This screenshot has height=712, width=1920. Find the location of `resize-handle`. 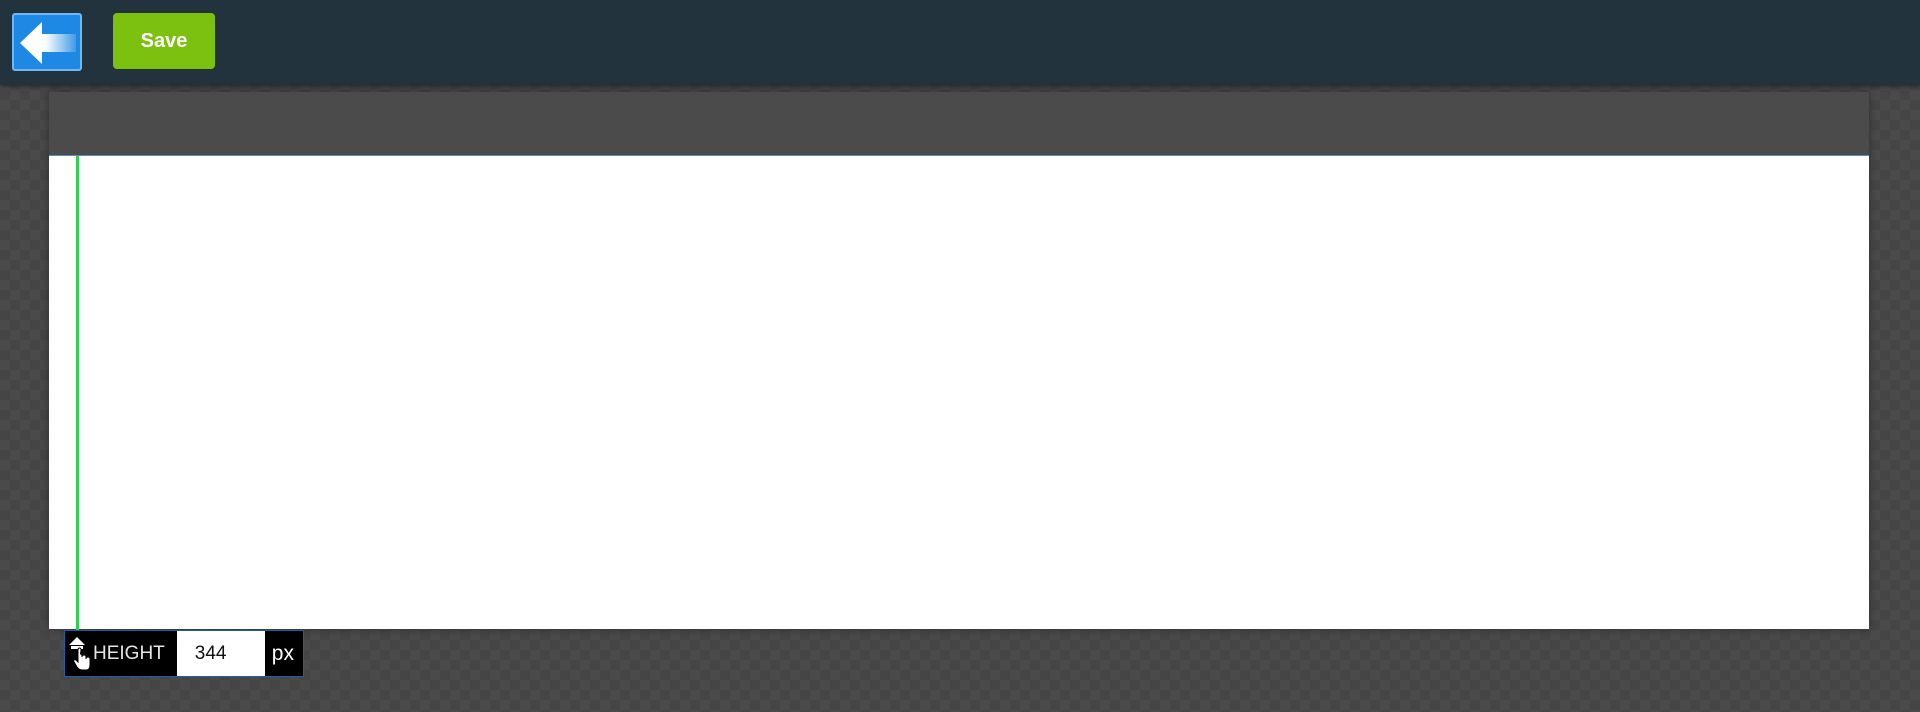

resize-handle is located at coordinates (79, 653).